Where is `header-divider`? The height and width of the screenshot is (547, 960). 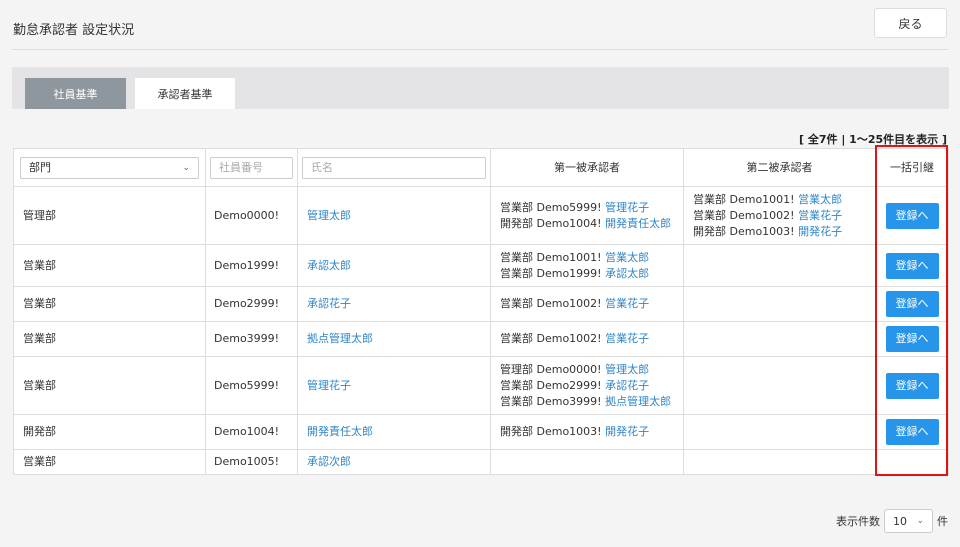 header-divider is located at coordinates (480, 49).